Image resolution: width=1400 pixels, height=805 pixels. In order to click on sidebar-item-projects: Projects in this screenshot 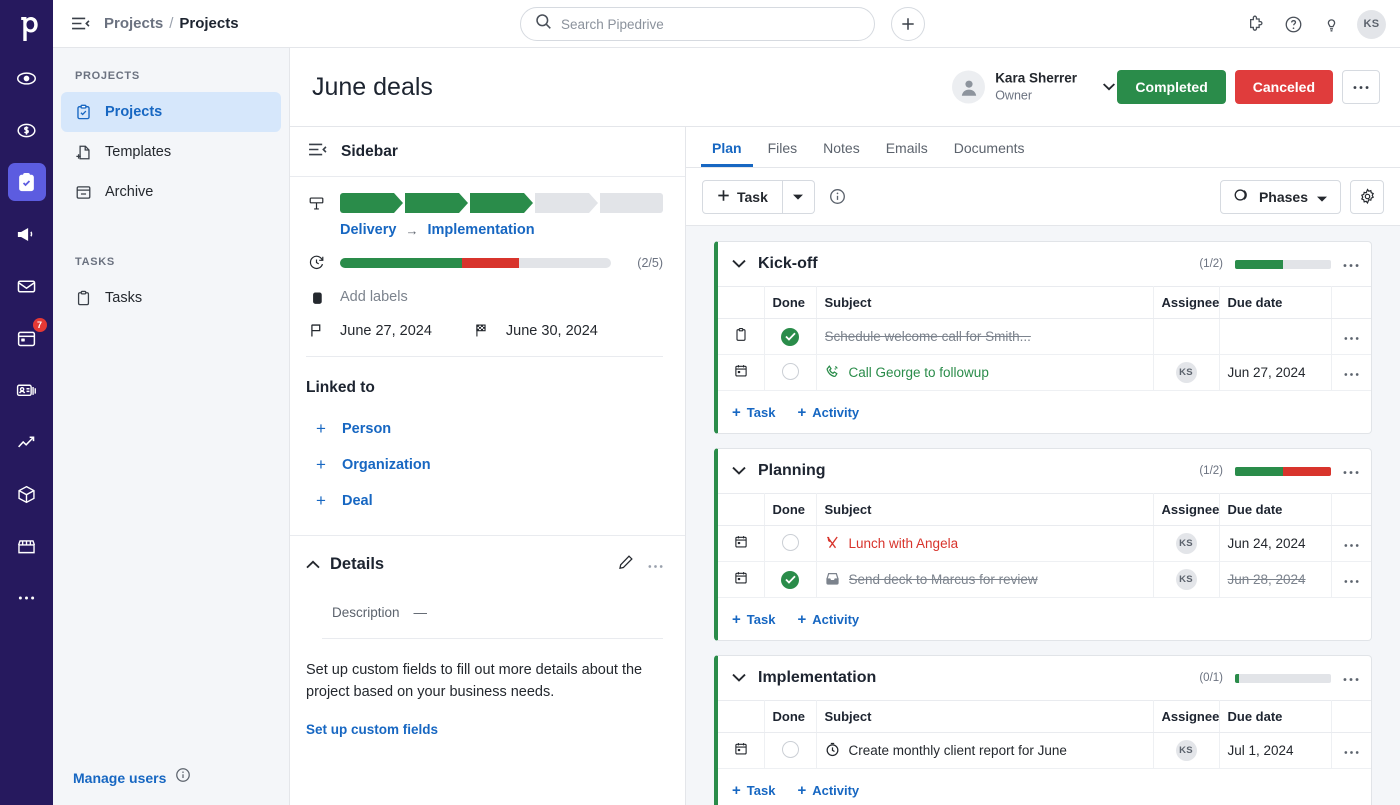, I will do `click(171, 112)`.